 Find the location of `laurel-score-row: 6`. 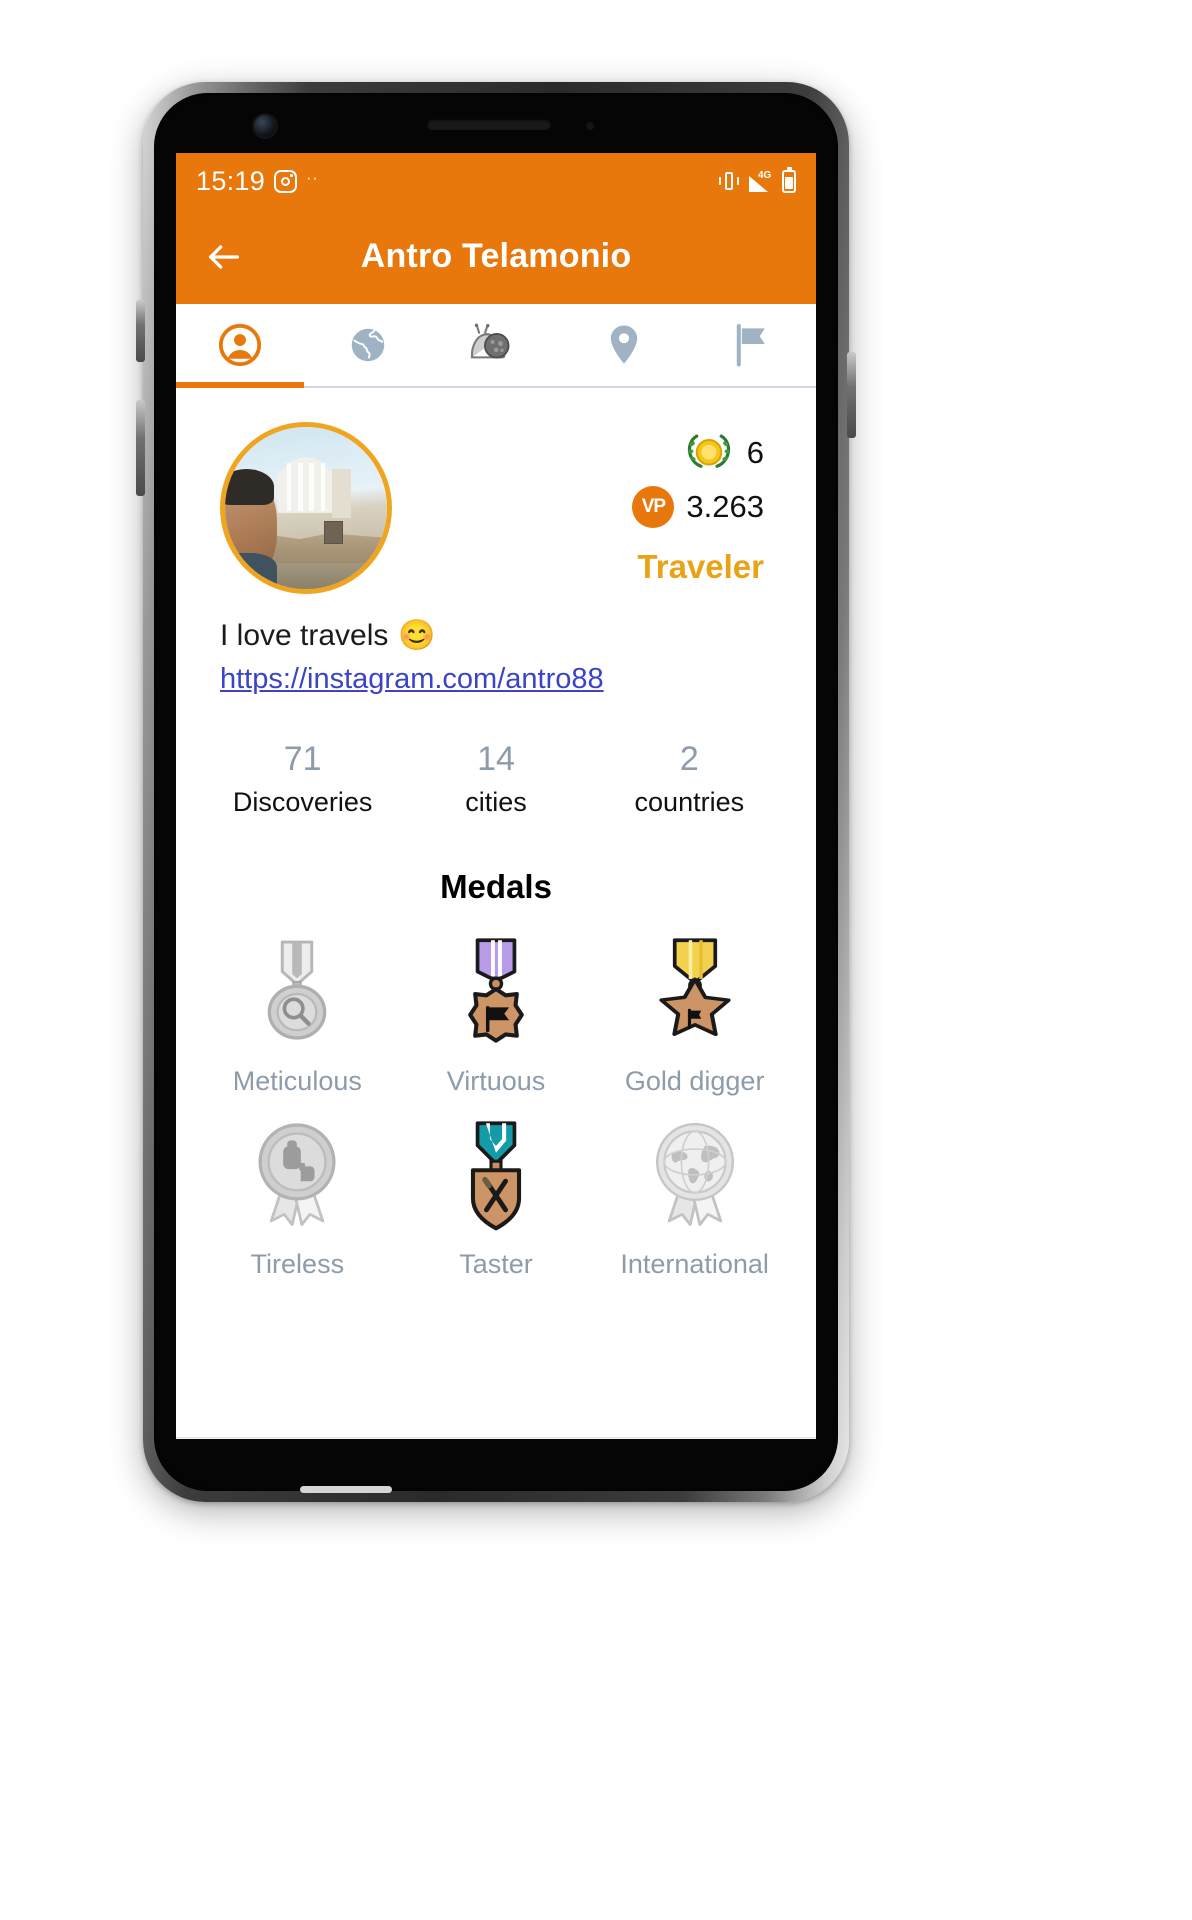

laurel-score-row: 6 is located at coordinates (723, 453).